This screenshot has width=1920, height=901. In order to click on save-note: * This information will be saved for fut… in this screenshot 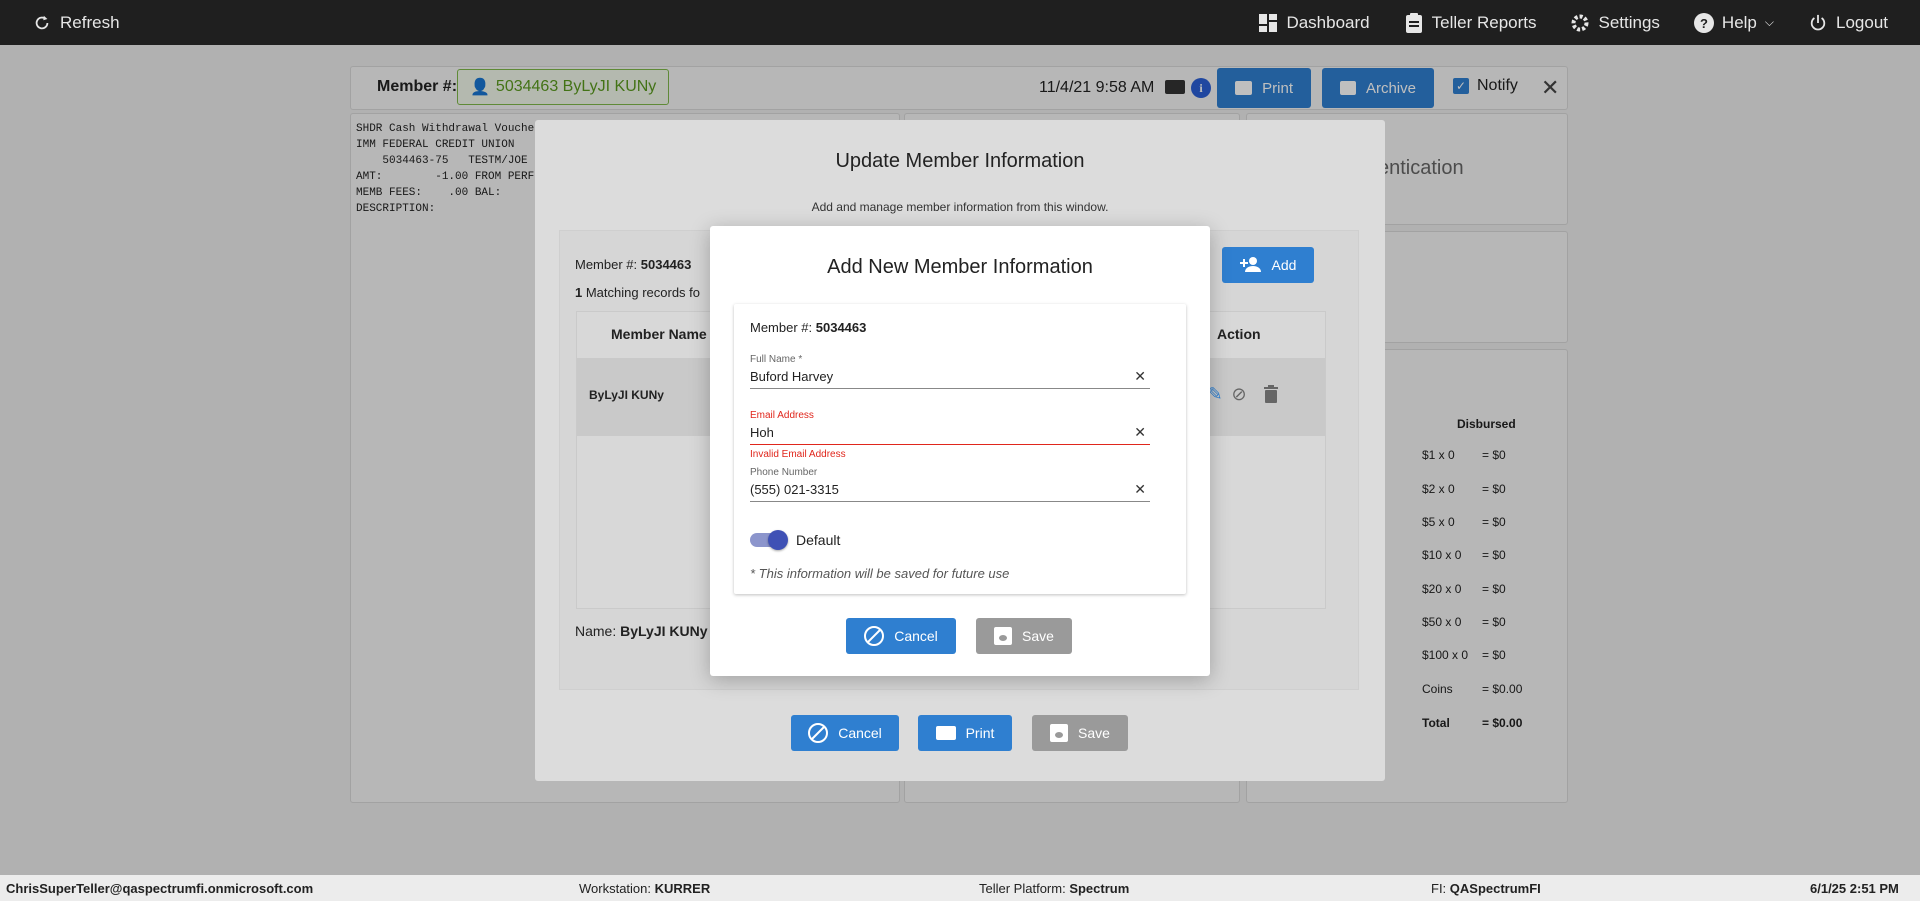, I will do `click(880, 573)`.